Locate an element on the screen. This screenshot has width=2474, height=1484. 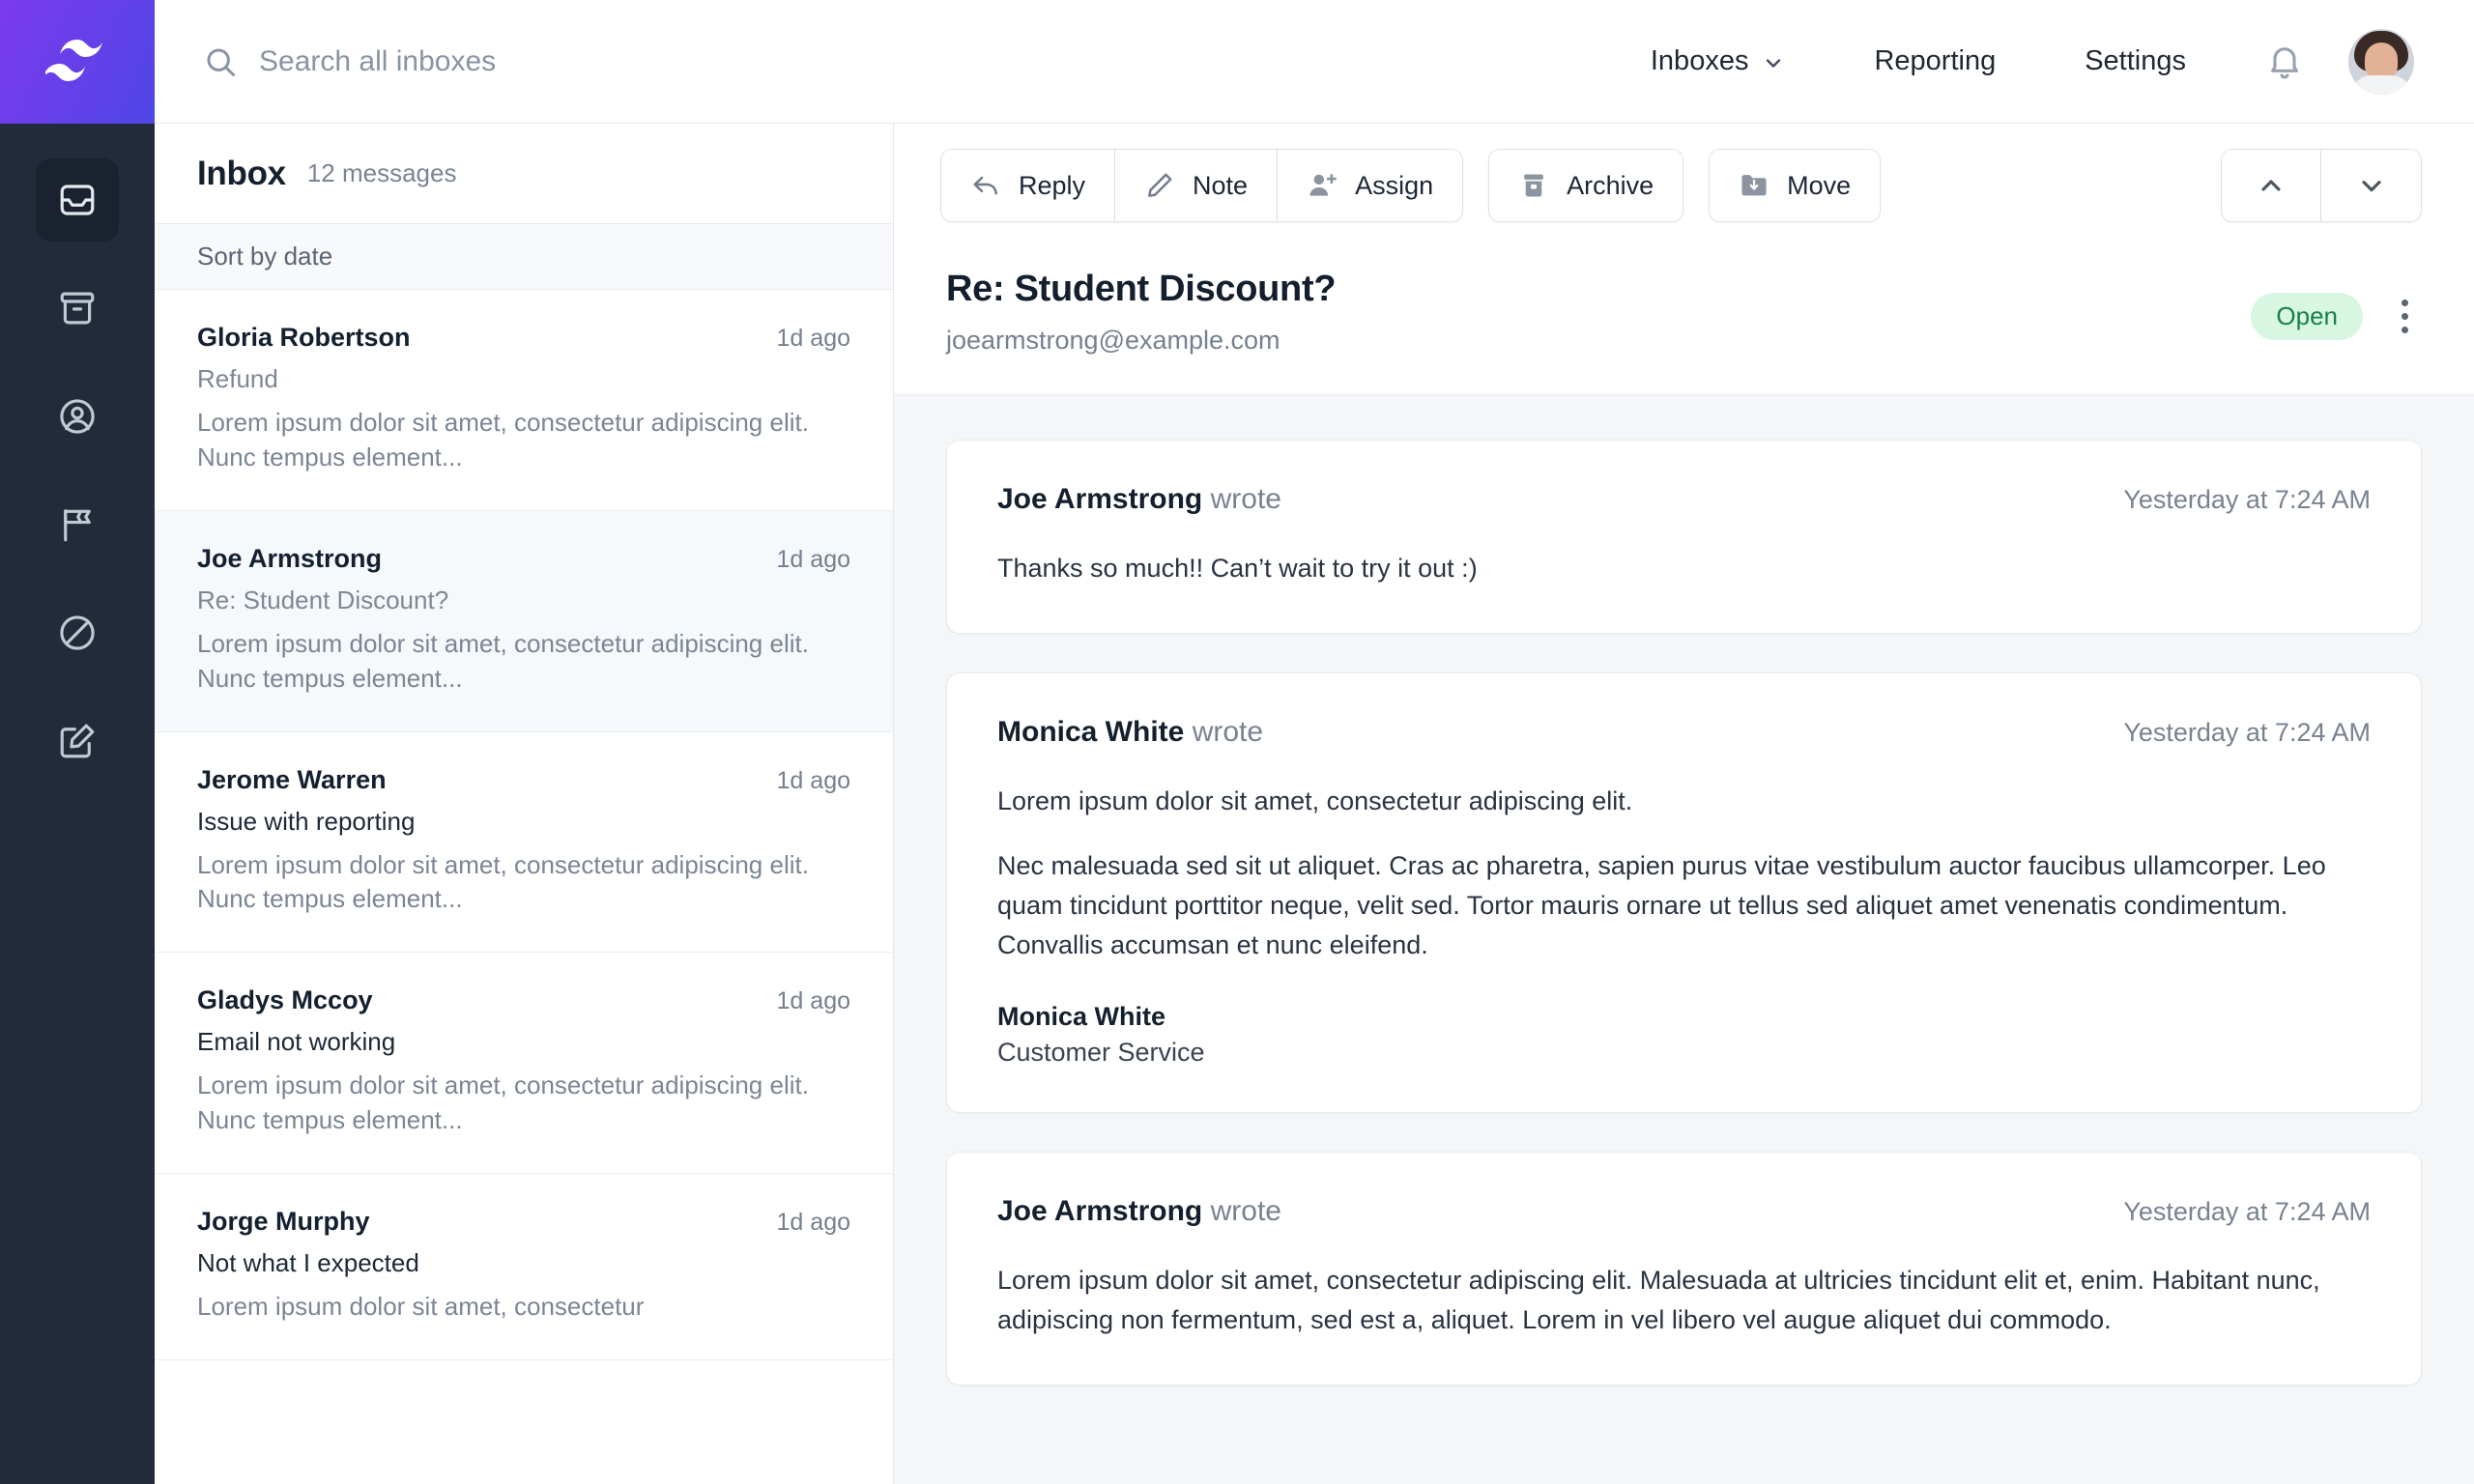
ban-icon is located at coordinates (78, 633).